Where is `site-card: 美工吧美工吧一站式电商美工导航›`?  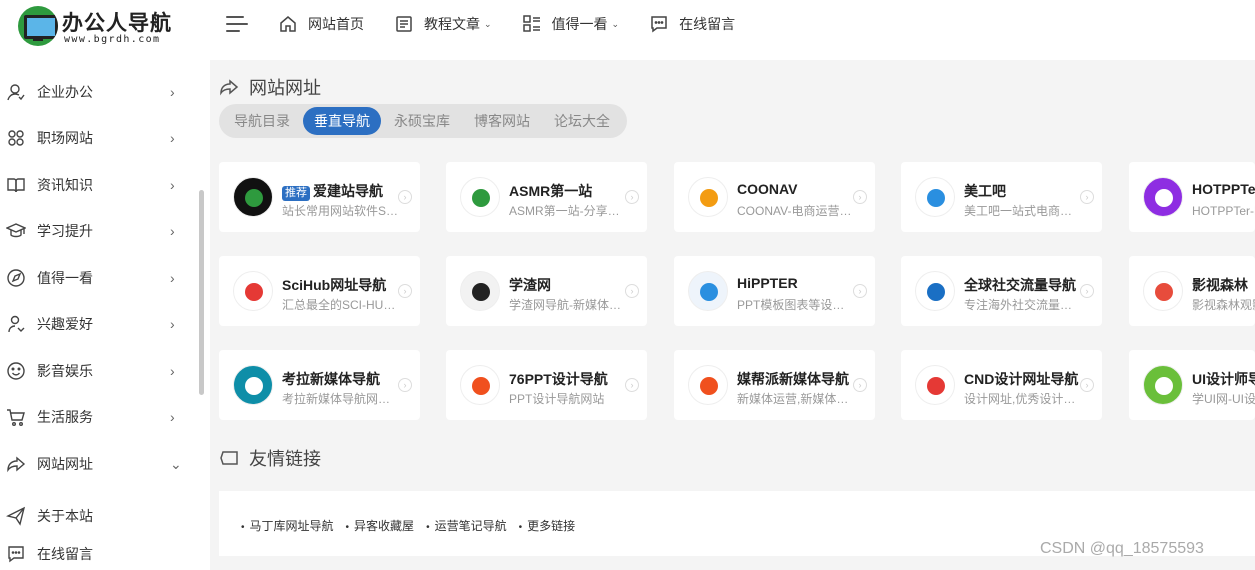
site-card: 美工吧美工吧一站式电商美工导航› is located at coordinates (1001, 197).